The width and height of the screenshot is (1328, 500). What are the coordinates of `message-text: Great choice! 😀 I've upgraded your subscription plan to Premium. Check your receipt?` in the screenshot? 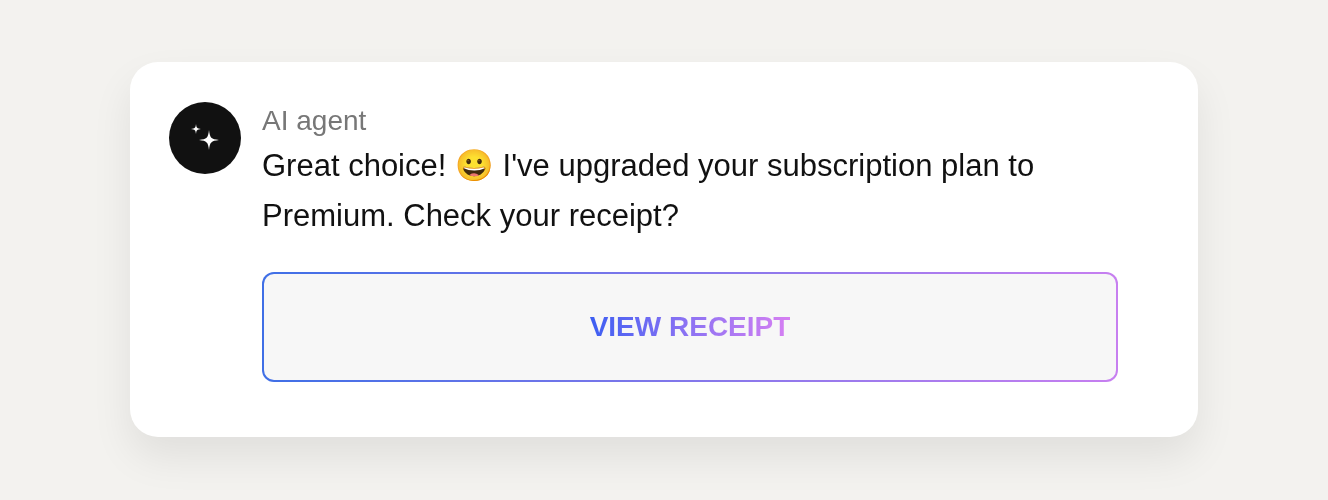 It's located at (649, 191).